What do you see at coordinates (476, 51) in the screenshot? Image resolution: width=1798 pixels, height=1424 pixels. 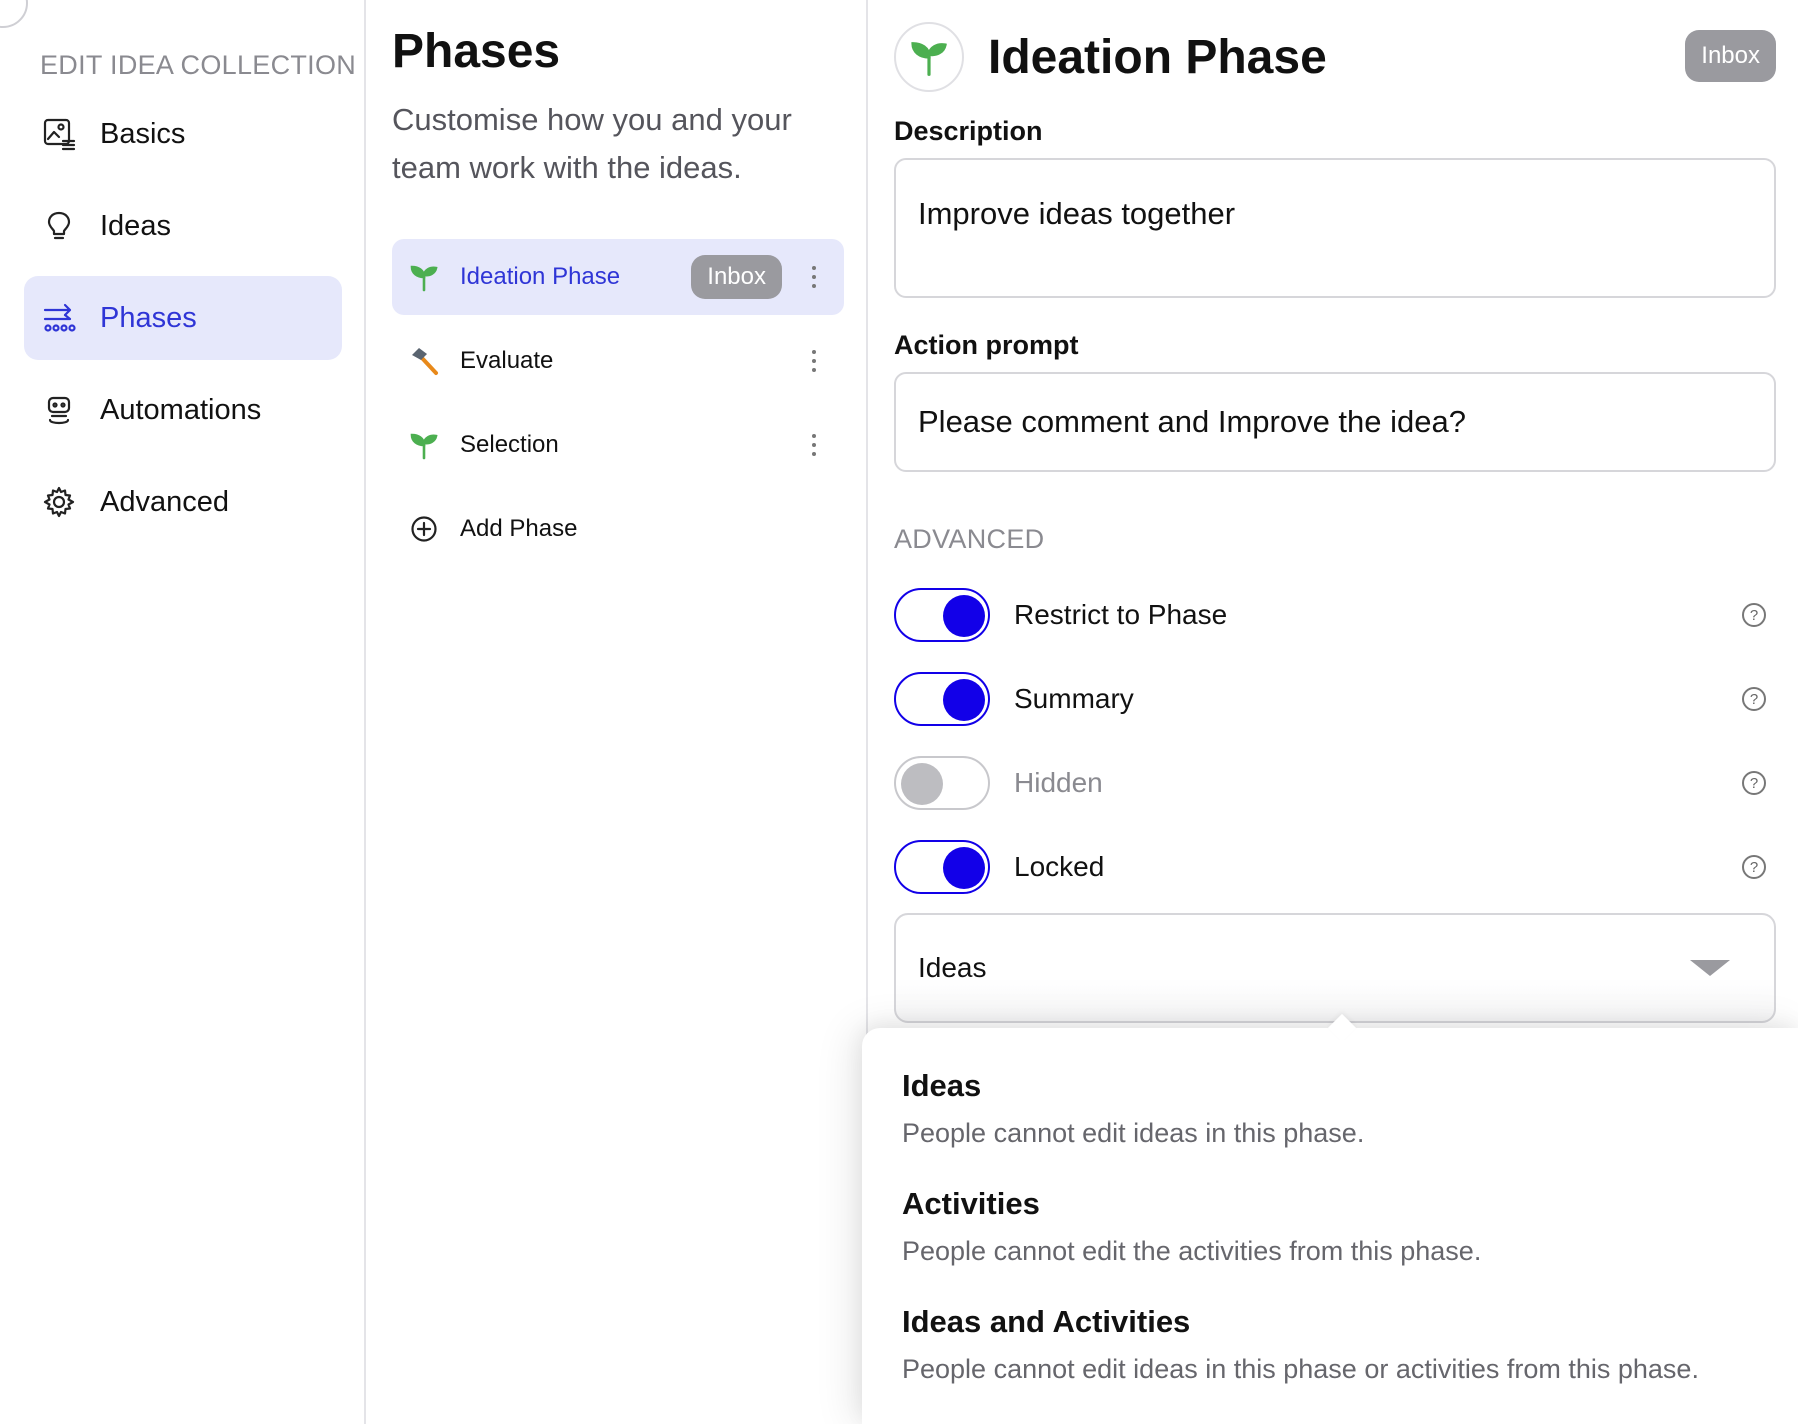 I see `page-title: Phases` at bounding box center [476, 51].